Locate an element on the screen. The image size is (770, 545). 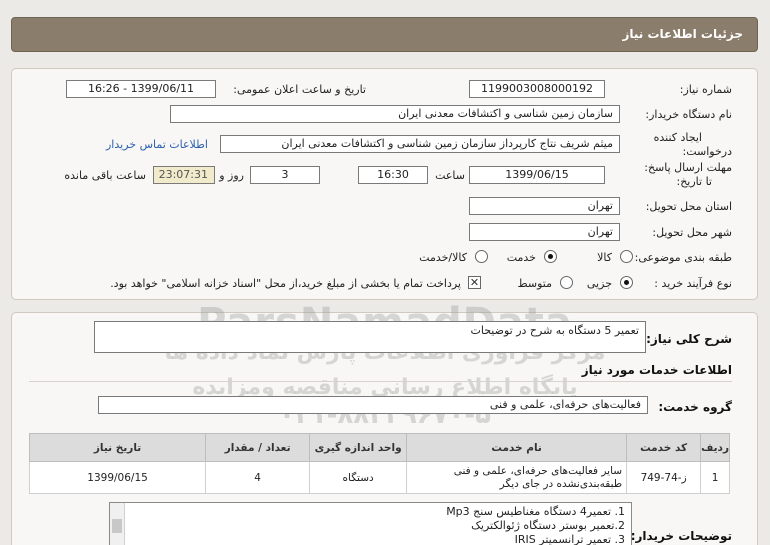
notes-line-3: 3. تعمیر ترانسمیتر IRIS is located at coordinates (569, 539).